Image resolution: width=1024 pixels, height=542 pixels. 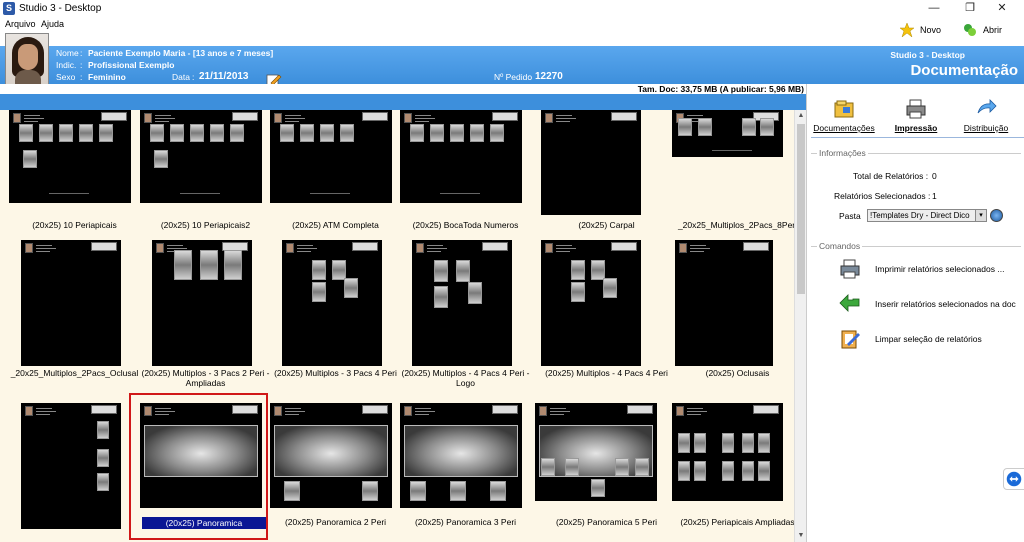 What do you see at coordinates (800, 326) in the screenshot?
I see `vertical-scrollbar: ▲ ▼` at bounding box center [800, 326].